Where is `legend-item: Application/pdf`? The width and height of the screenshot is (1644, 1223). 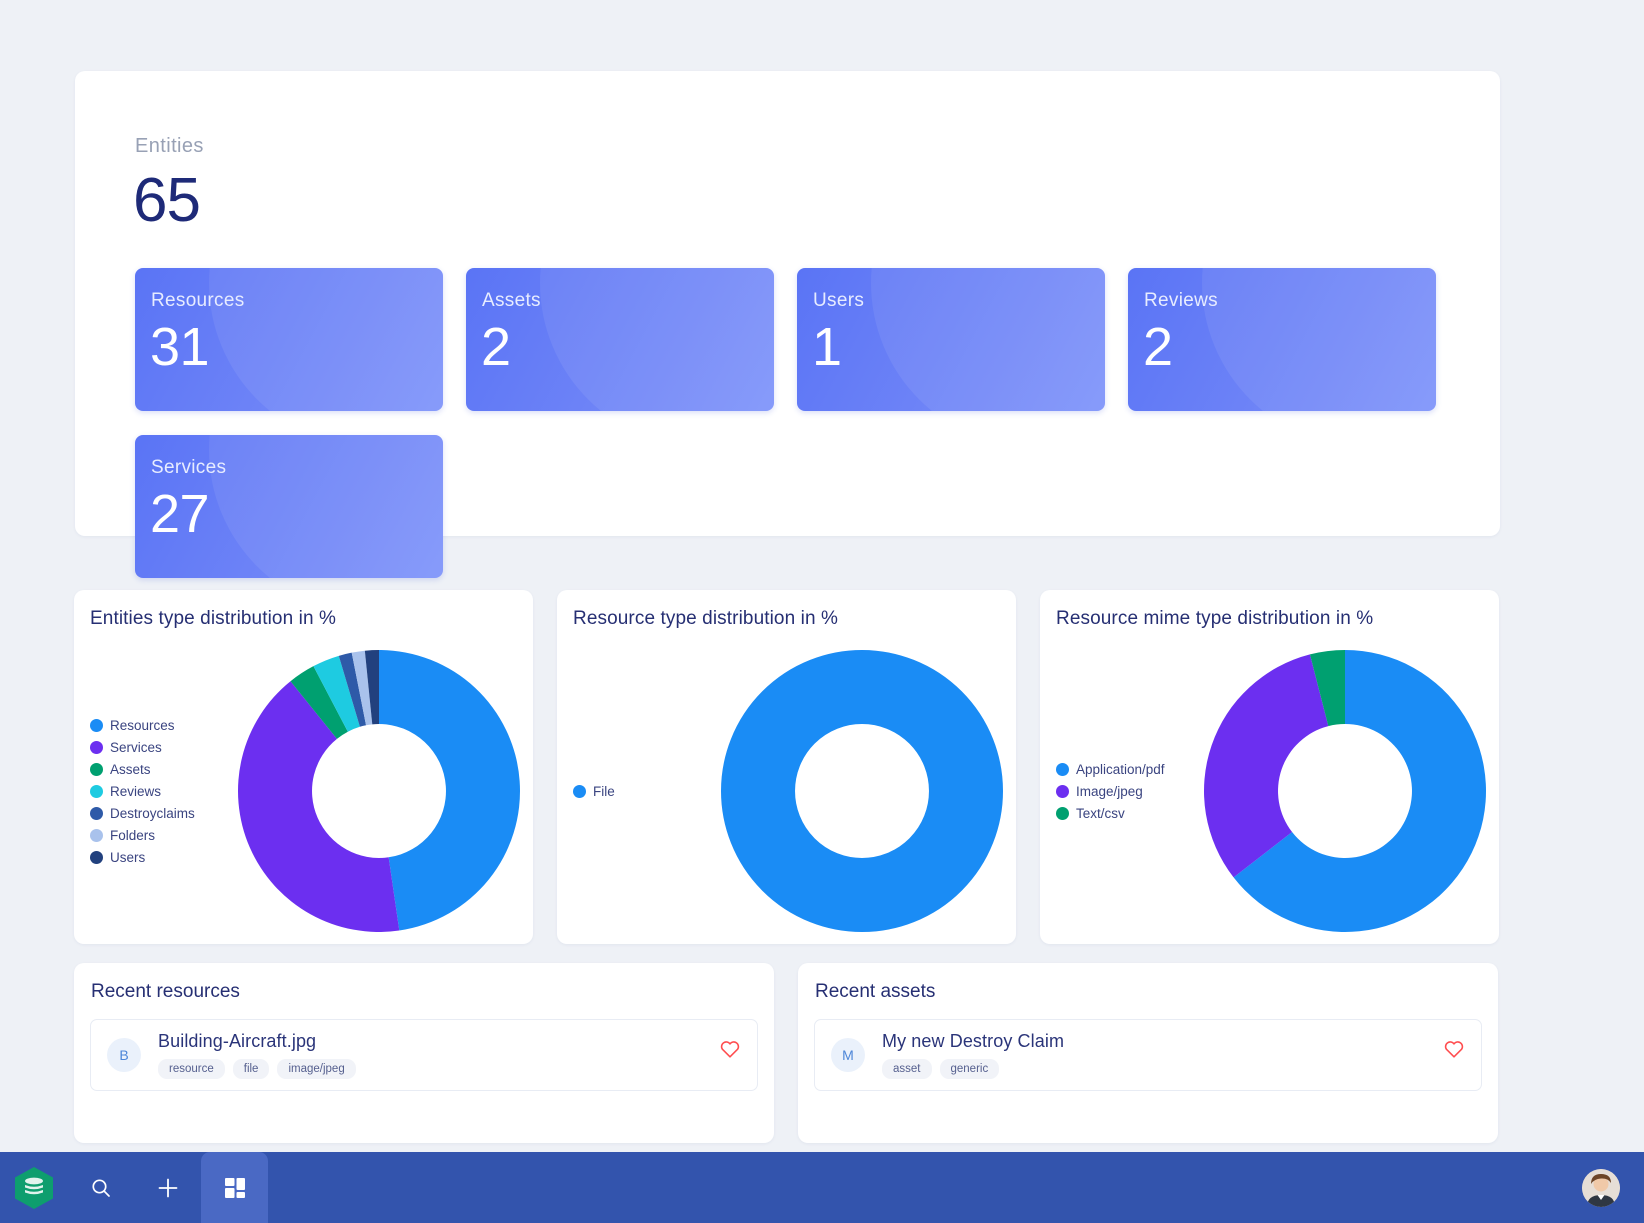
legend-item: Application/pdf is located at coordinates (1123, 769).